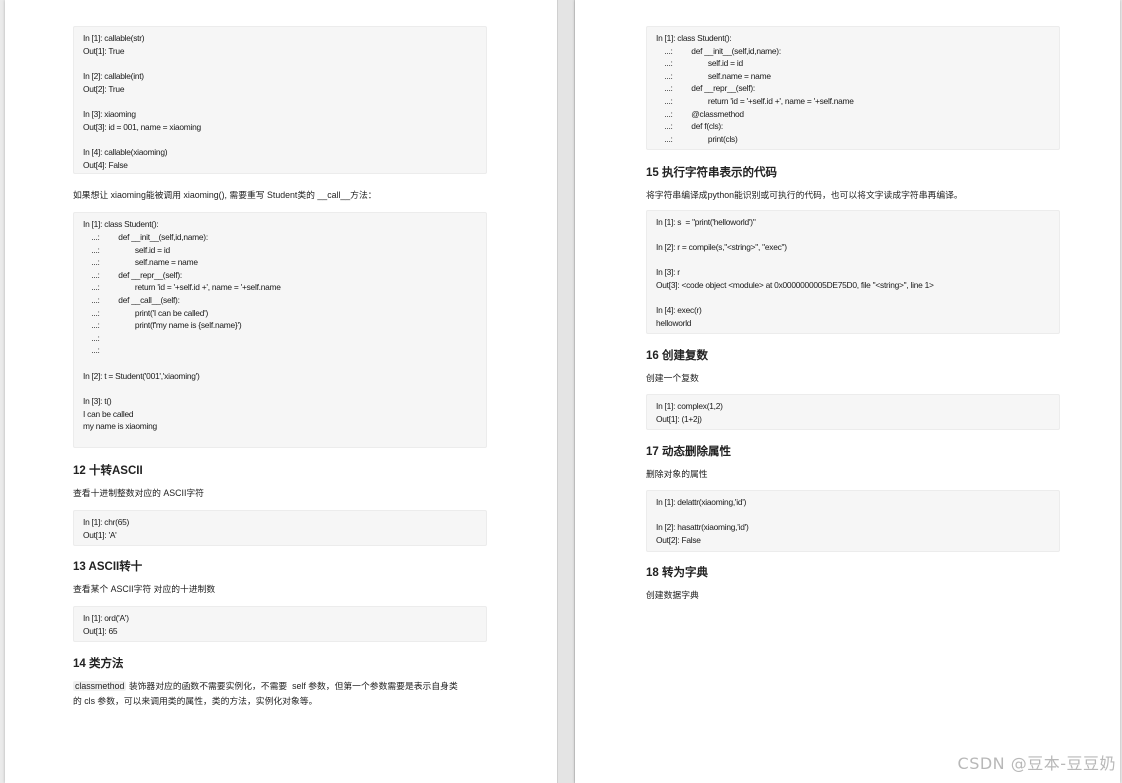 This screenshot has width=1122, height=783. I want to click on code-line: Out[1]: 65, so click(100, 631).